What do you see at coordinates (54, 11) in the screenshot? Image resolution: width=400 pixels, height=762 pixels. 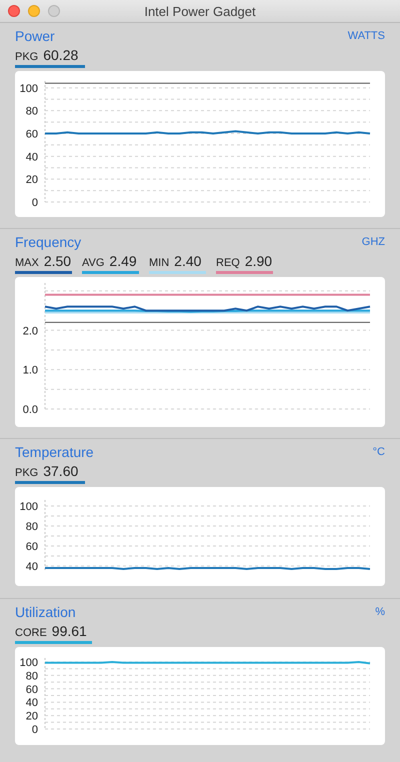 I see `zoom-button` at bounding box center [54, 11].